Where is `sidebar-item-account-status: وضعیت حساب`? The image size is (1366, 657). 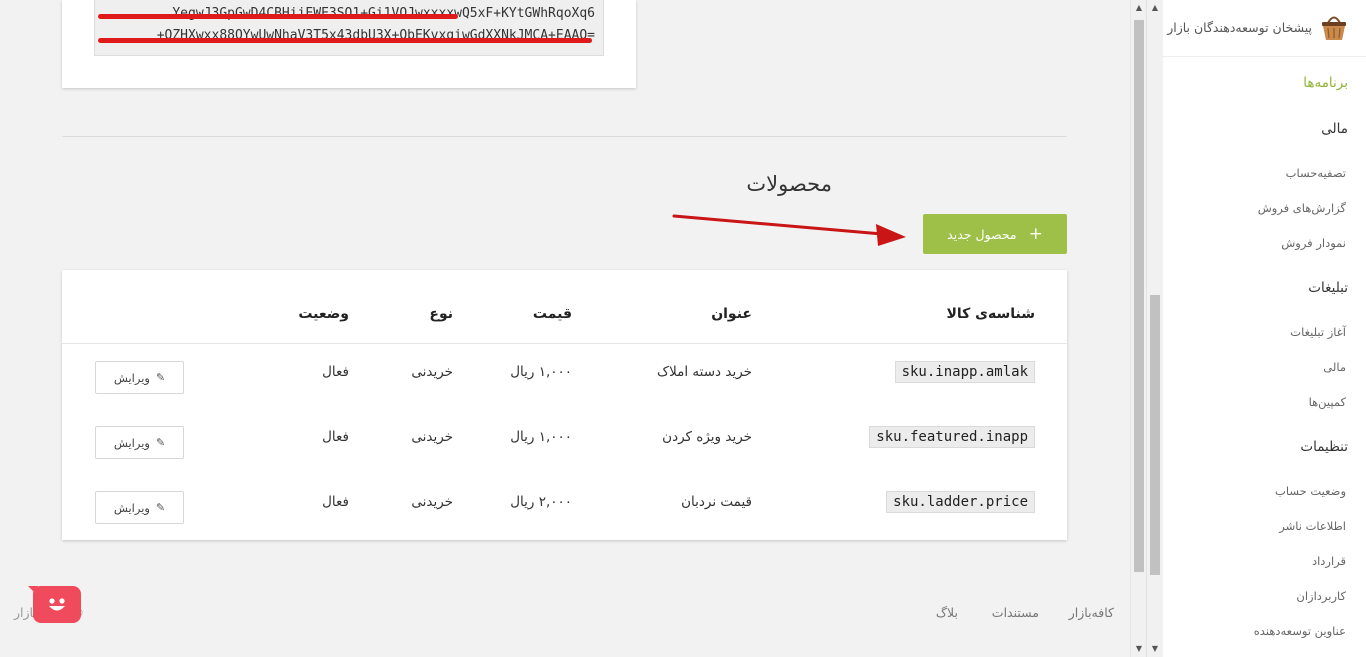
sidebar-item-account-status: وضعیت حساب is located at coordinates (1310, 491).